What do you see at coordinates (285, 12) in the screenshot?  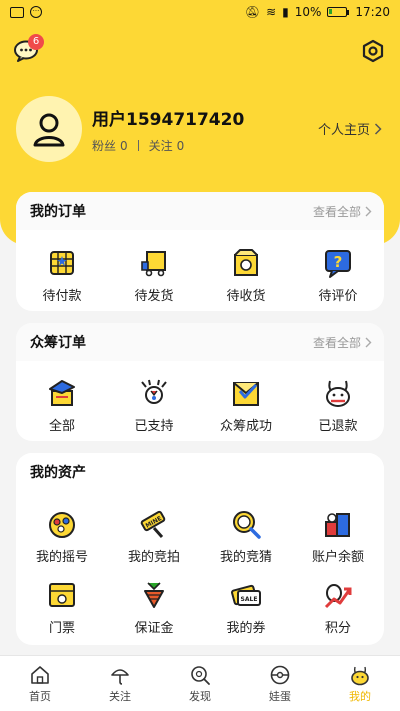 I see `signal-icon: ▮` at bounding box center [285, 12].